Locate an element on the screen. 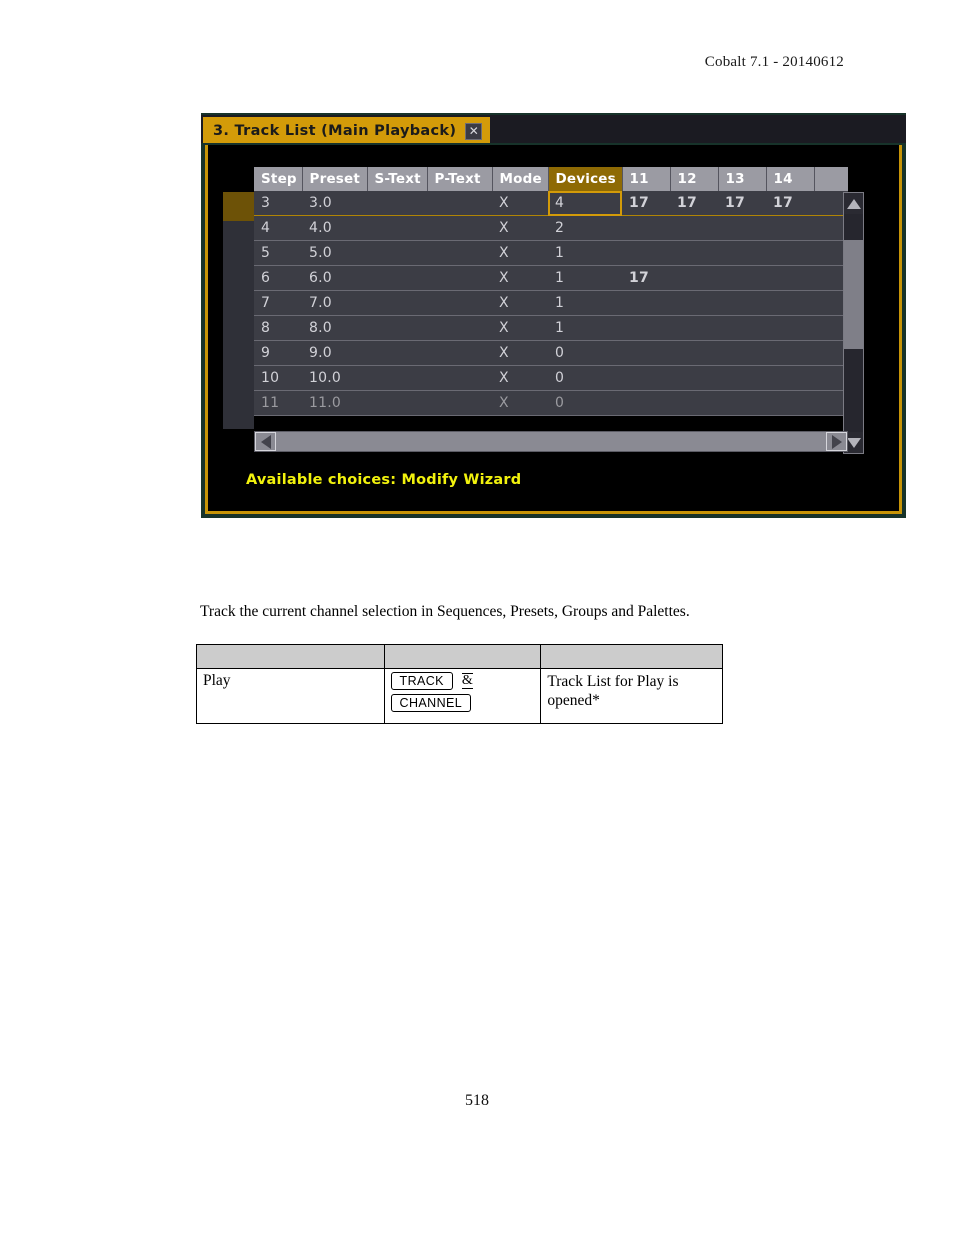 This screenshot has width=954, height=1235. column-header-12: 12 is located at coordinates (694, 179).